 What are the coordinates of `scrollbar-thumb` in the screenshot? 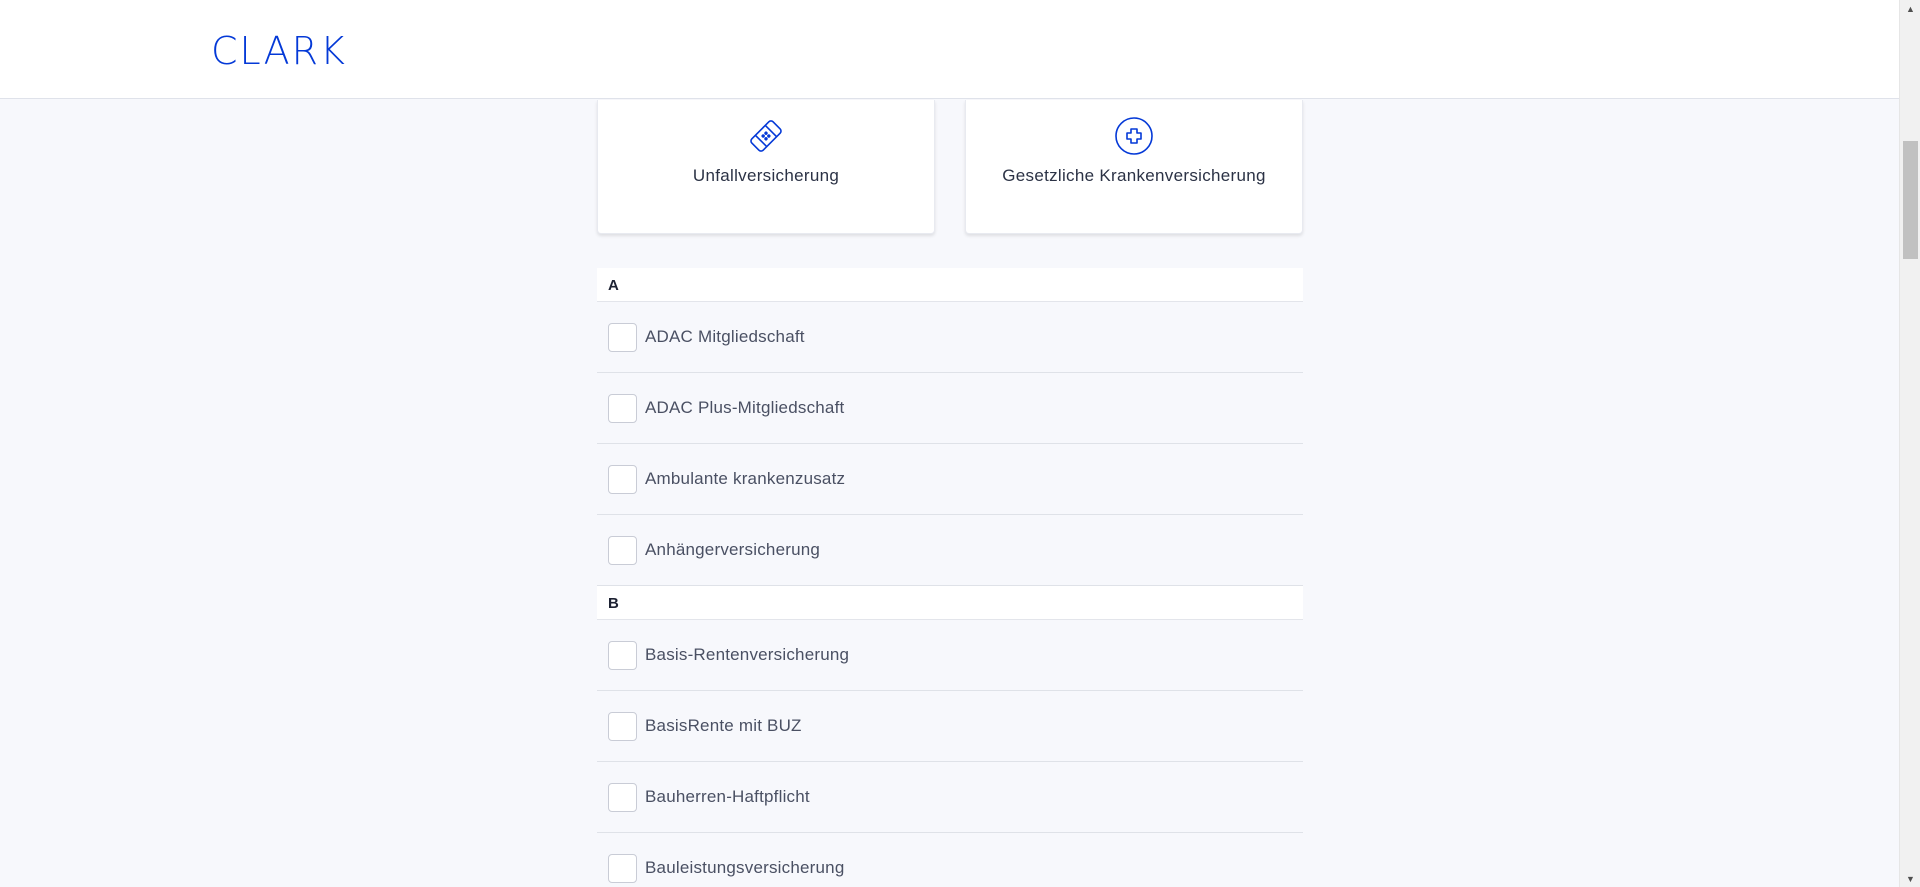 It's located at (1910, 200).